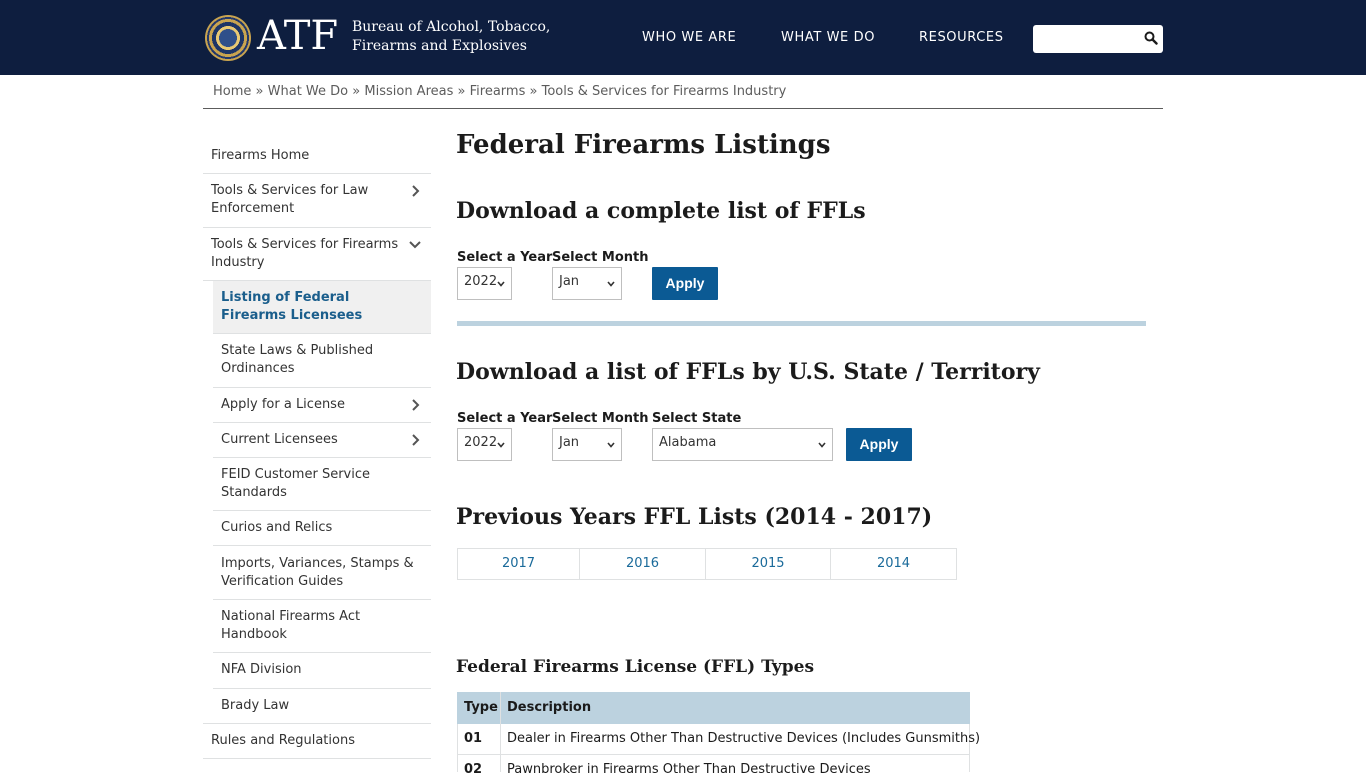  I want to click on sidebar-item-feid-standards: FEID Customer Service Standards, so click(306, 484).